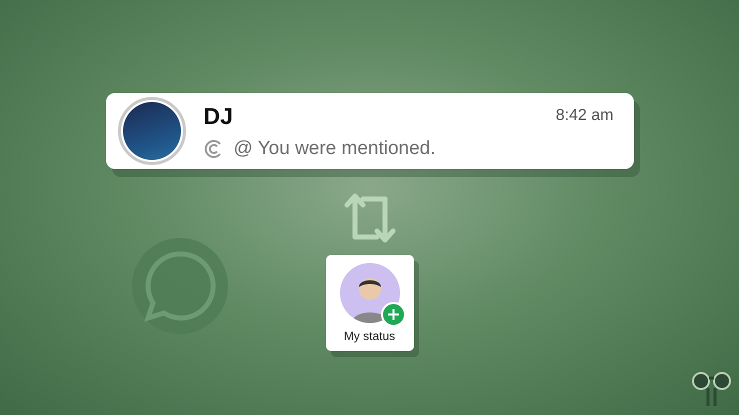 This screenshot has width=739, height=415. I want to click on add-icon, so click(393, 314).